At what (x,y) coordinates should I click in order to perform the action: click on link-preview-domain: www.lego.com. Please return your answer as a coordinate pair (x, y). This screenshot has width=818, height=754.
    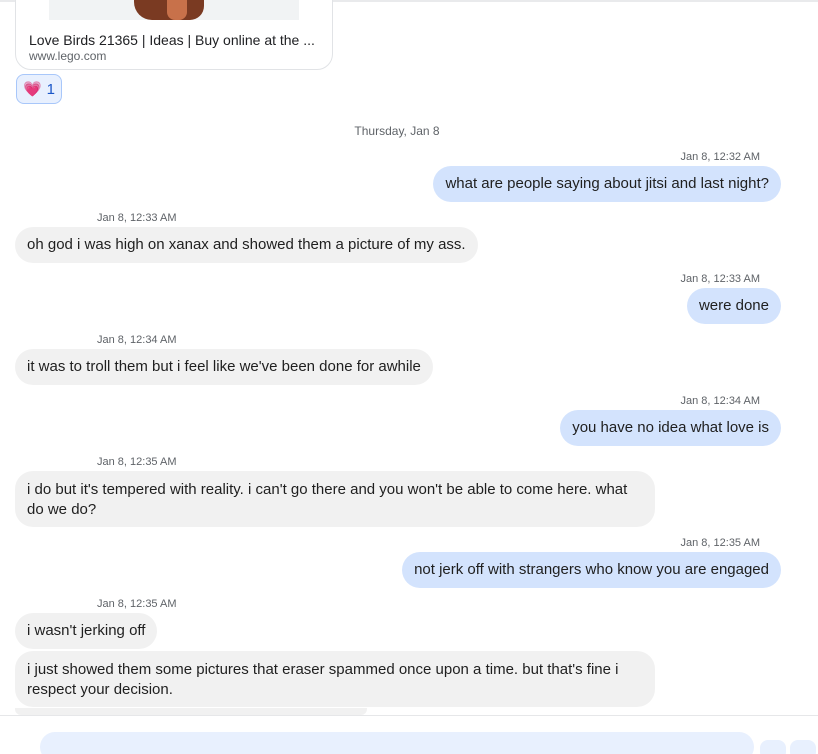
    Looking at the image, I should click on (68, 56).